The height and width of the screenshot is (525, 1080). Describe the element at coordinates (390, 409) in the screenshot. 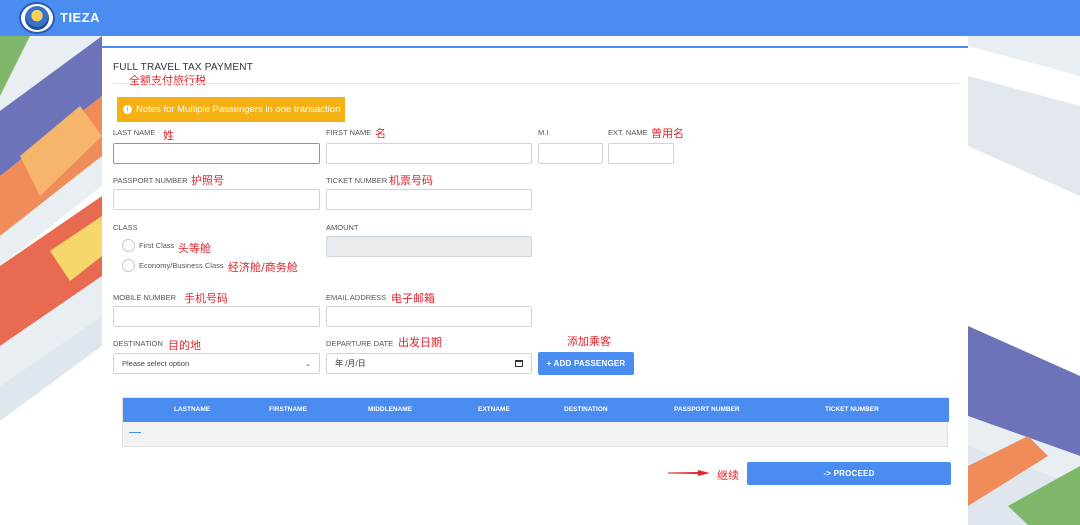

I see `column-header-middlename: MIDDLENAME` at that location.